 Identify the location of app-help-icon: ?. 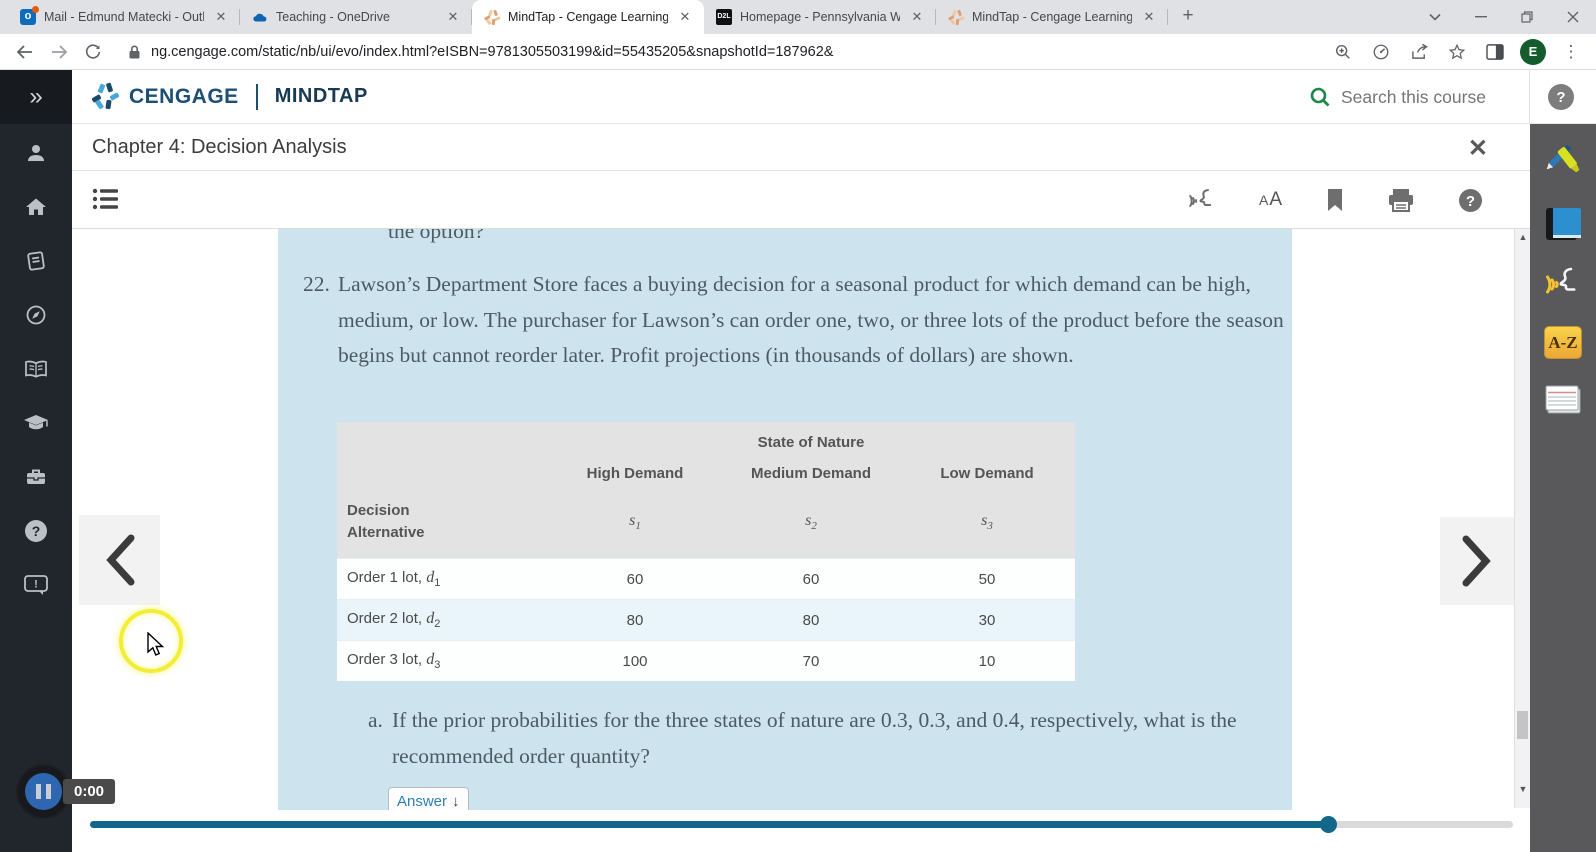
(1561, 97).